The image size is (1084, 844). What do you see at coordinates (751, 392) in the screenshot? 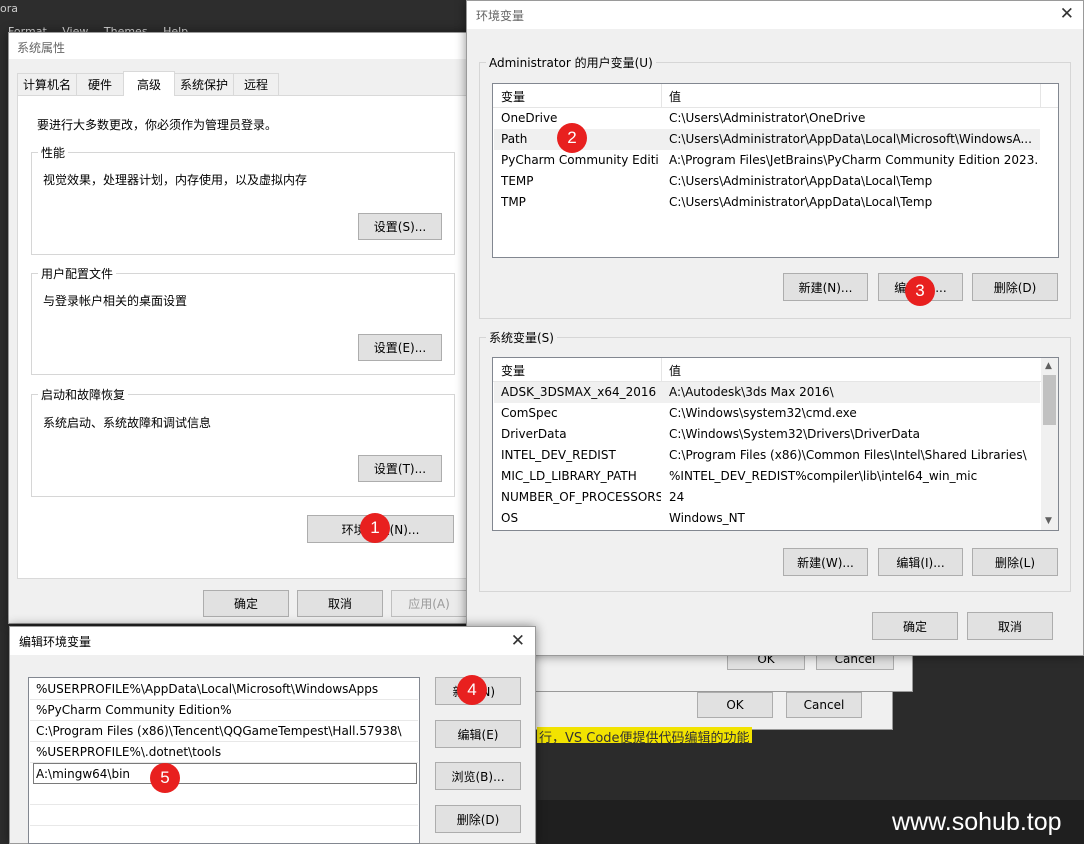
I see `sys-var-value: A:\Autodesk\3ds Max 2016\` at bounding box center [751, 392].